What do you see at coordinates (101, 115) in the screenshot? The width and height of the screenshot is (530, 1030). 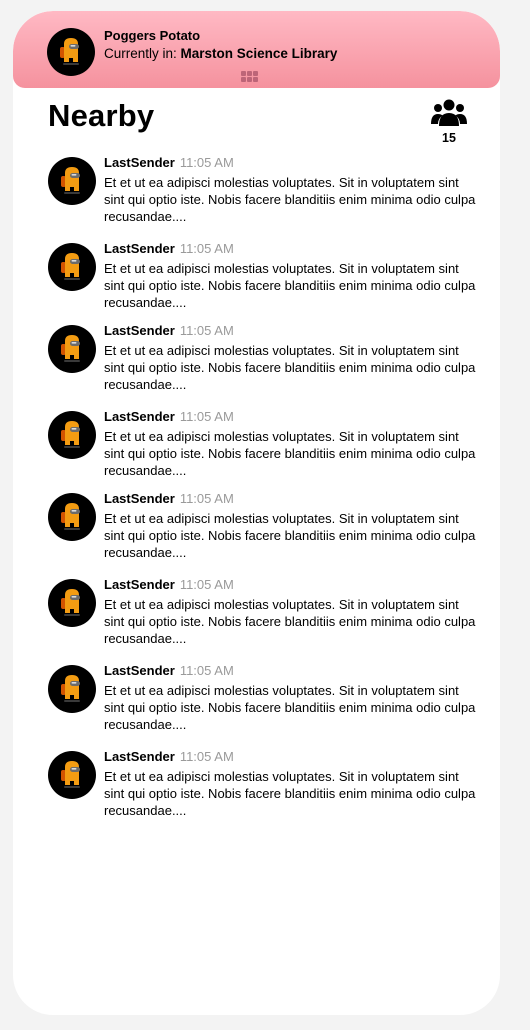 I see `page-title: Nearby` at bounding box center [101, 115].